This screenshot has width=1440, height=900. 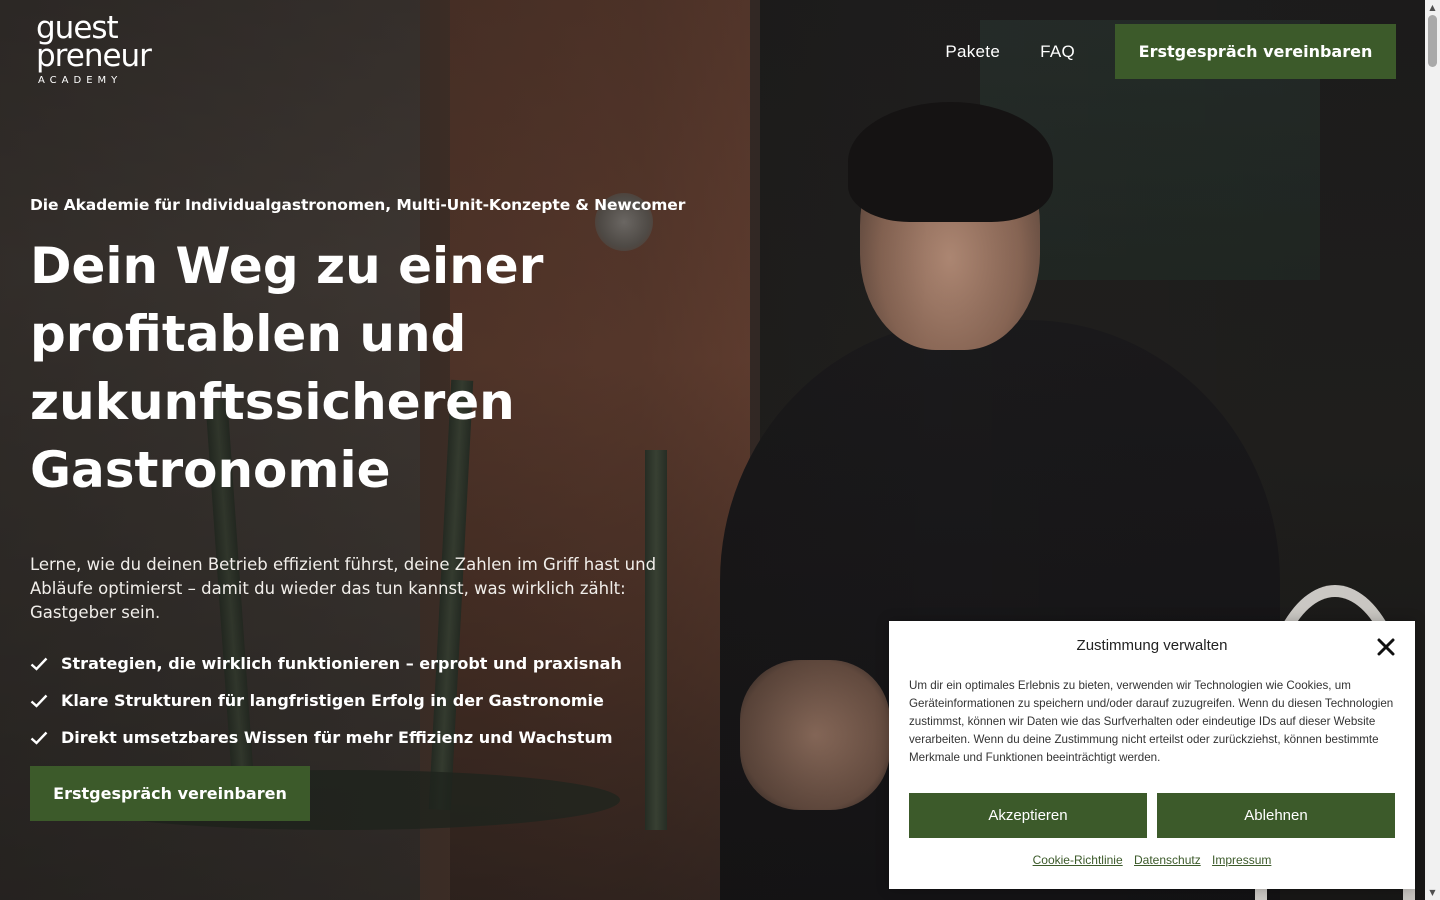 What do you see at coordinates (972, 52) in the screenshot?
I see `nav-link-pakete: Pakete` at bounding box center [972, 52].